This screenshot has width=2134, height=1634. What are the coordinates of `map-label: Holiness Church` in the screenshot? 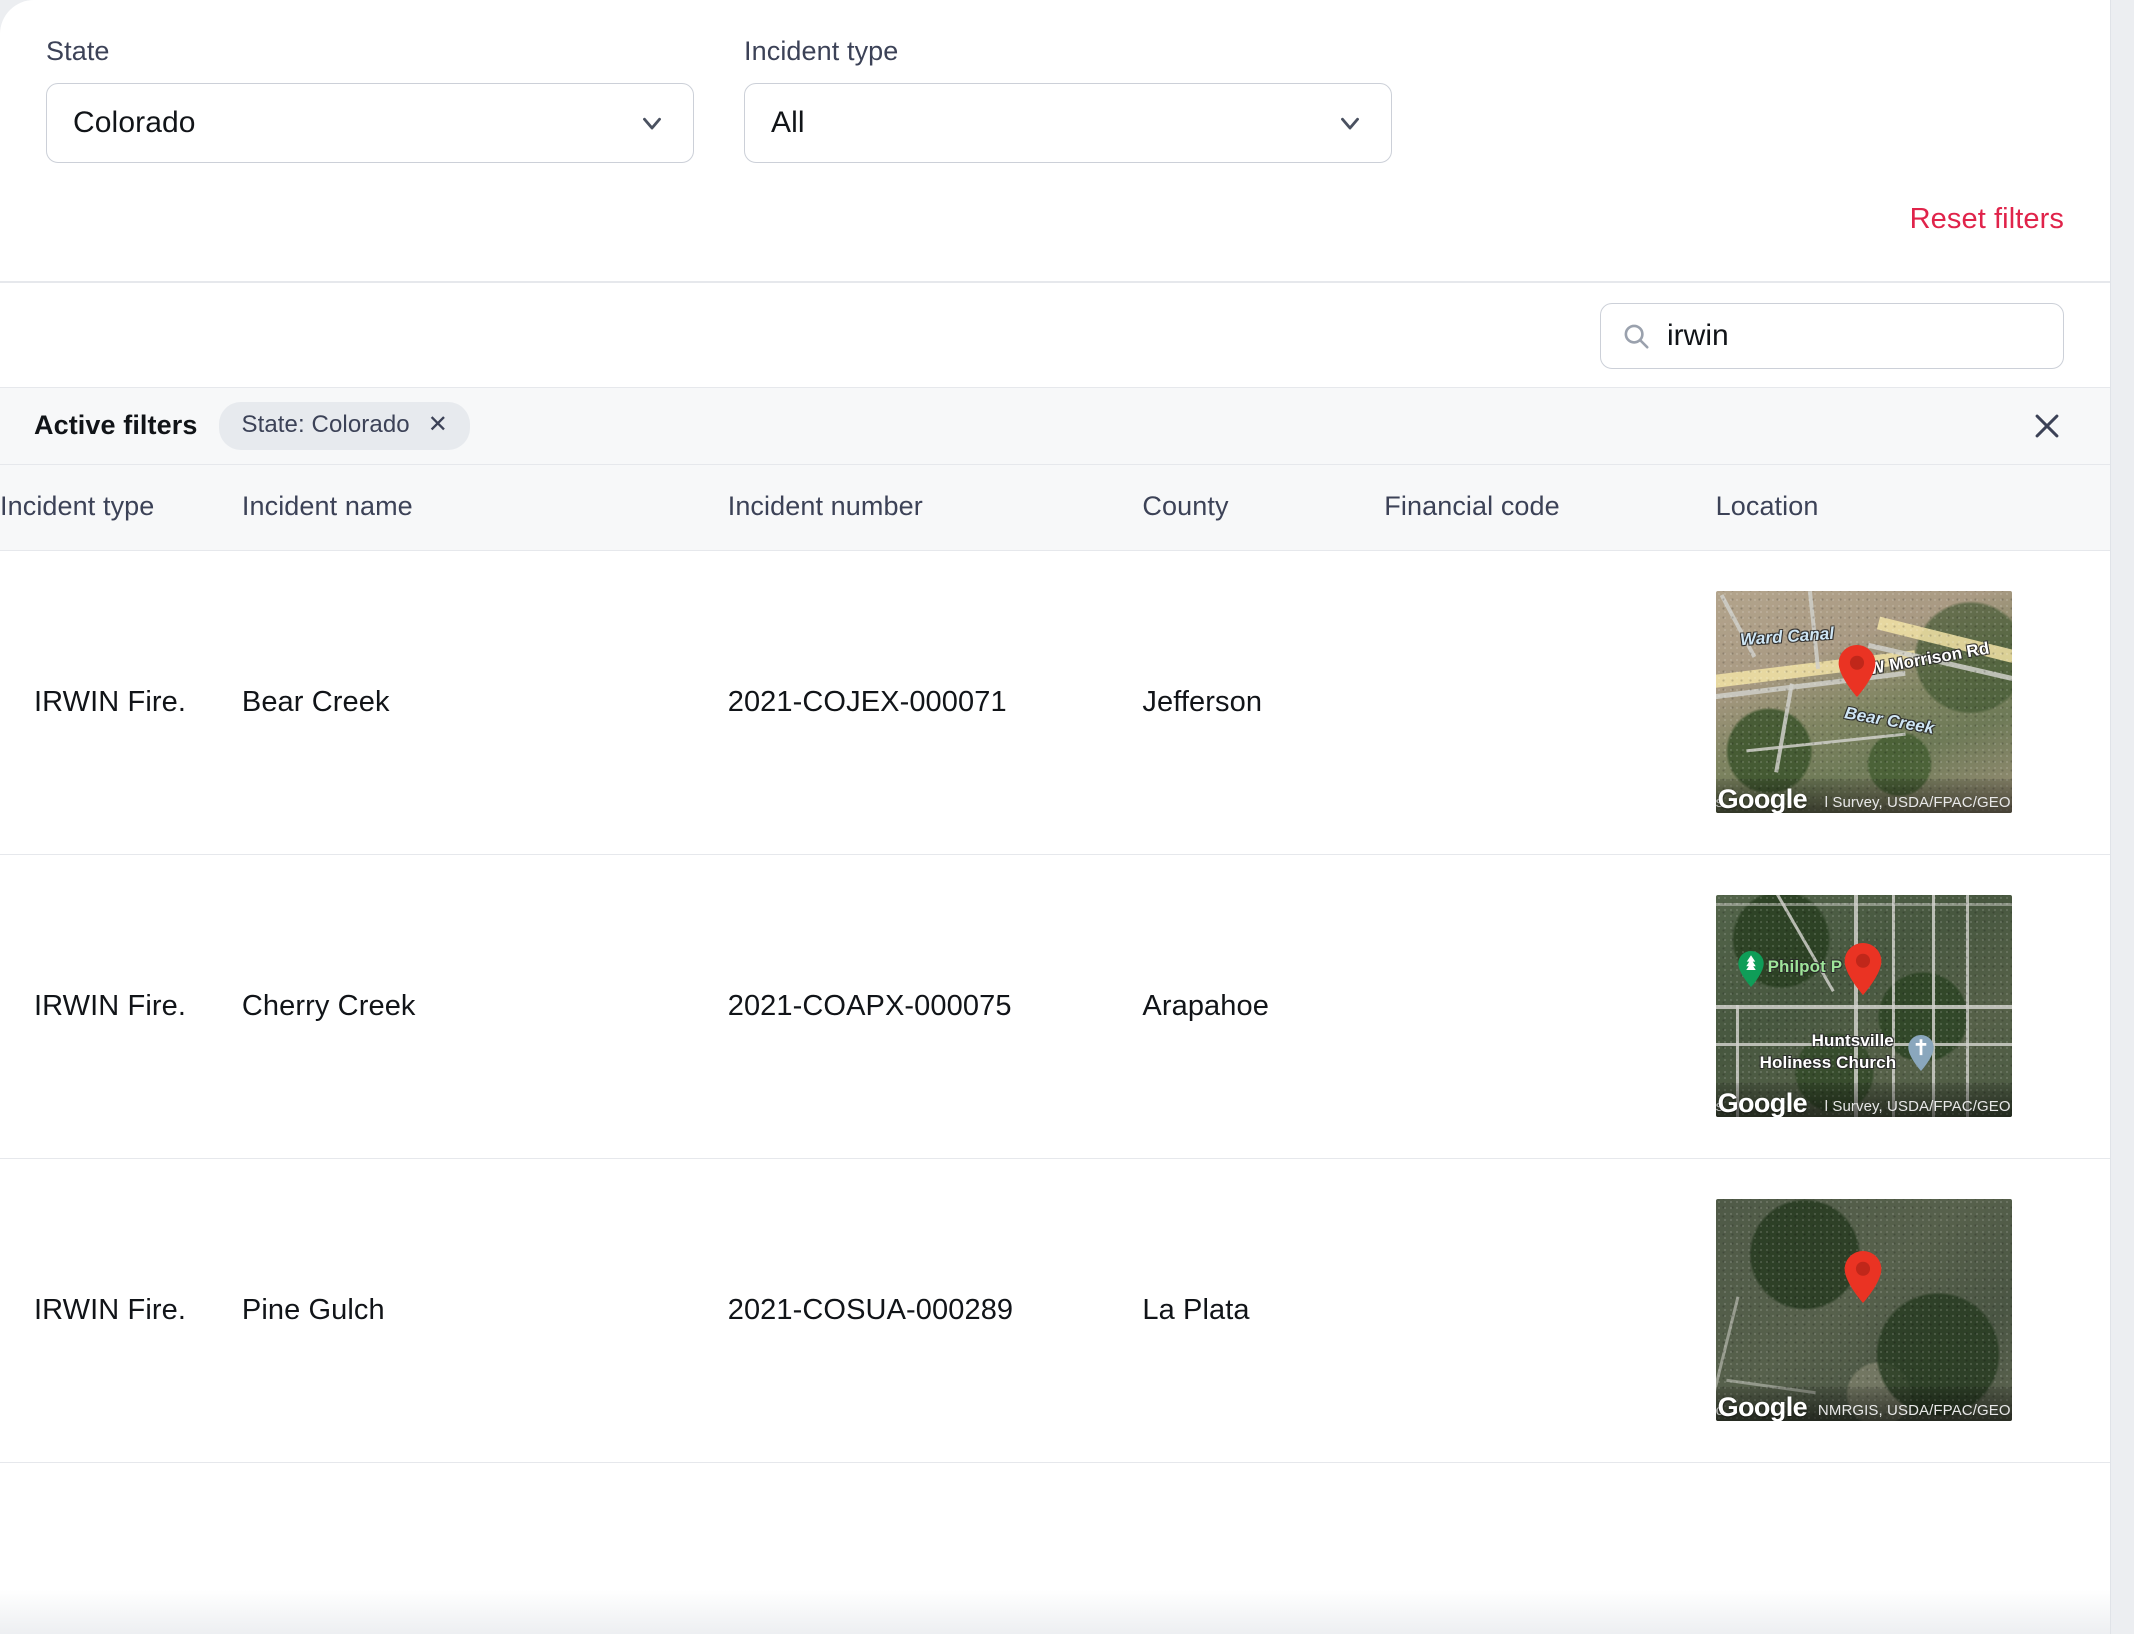 It's located at (1828, 1062).